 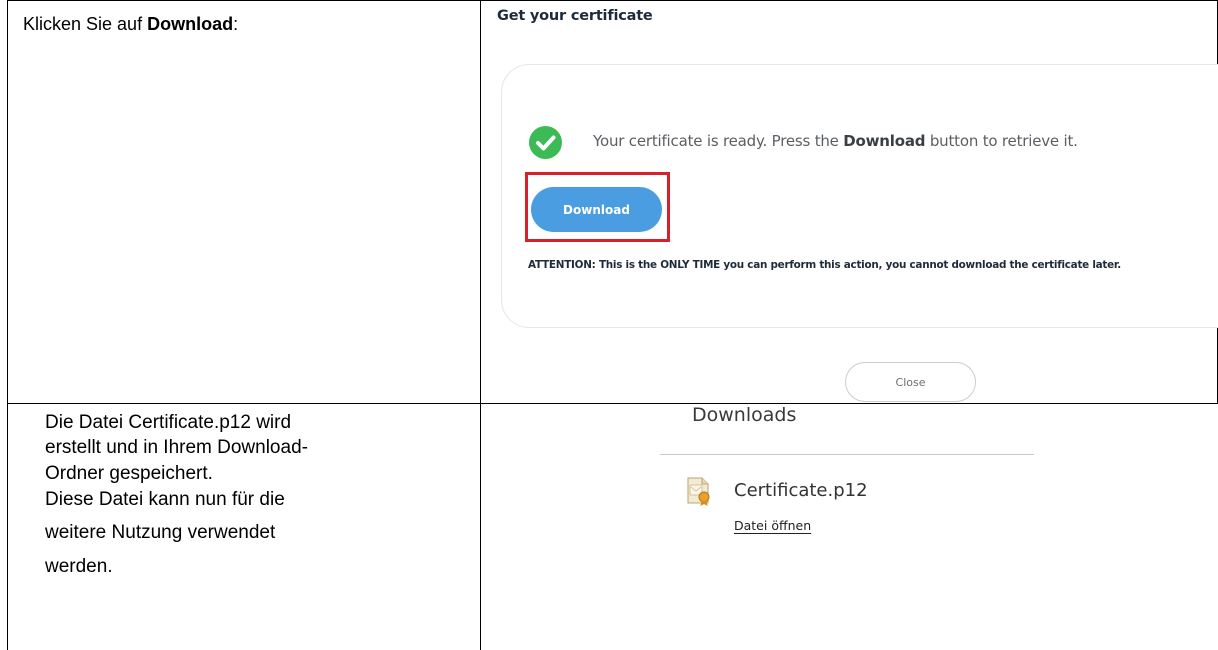 What do you see at coordinates (7, 325) in the screenshot?
I see `table-border-left` at bounding box center [7, 325].